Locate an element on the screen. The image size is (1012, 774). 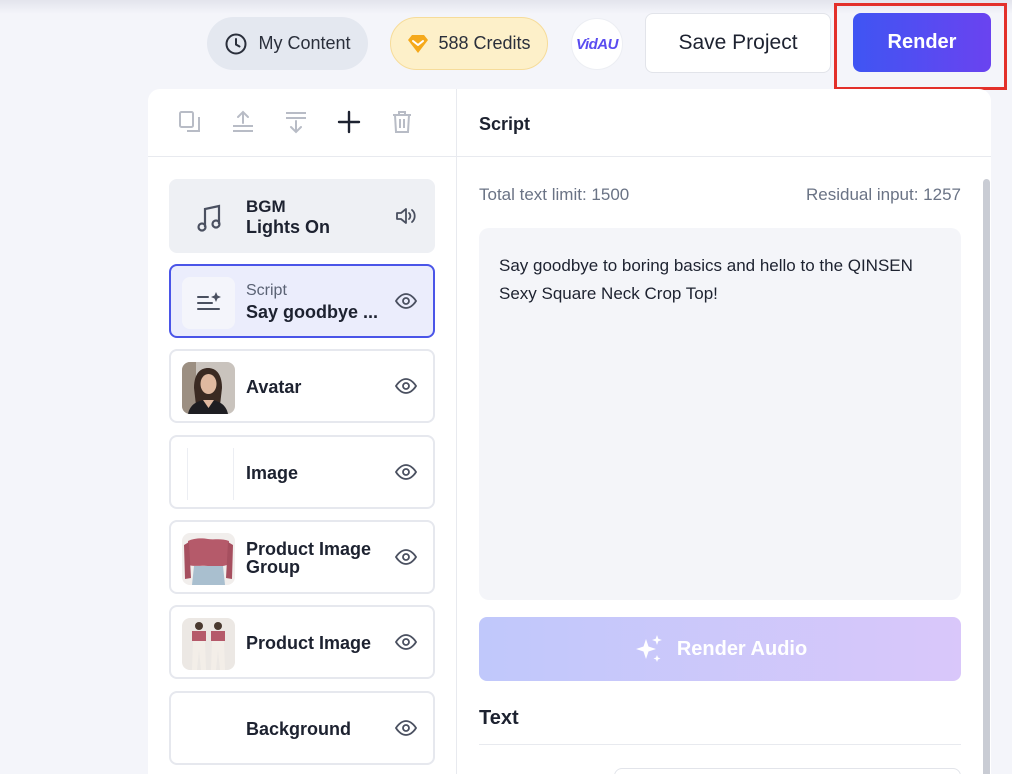
save-project-label: Save Project is located at coordinates (738, 42).